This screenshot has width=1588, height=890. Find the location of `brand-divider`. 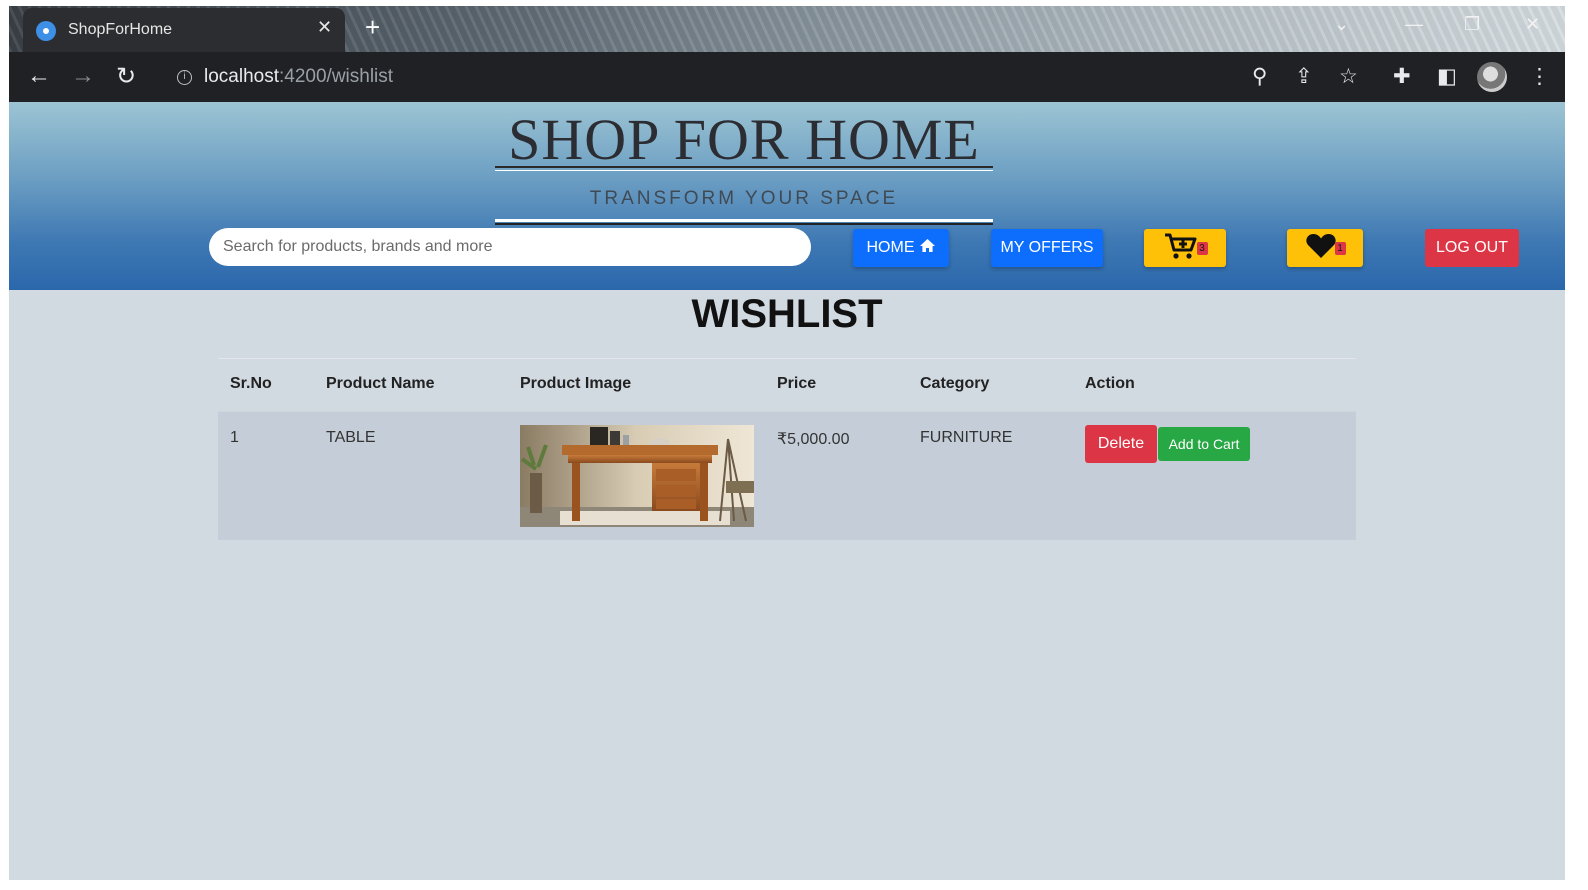

brand-divider is located at coordinates (744, 167).